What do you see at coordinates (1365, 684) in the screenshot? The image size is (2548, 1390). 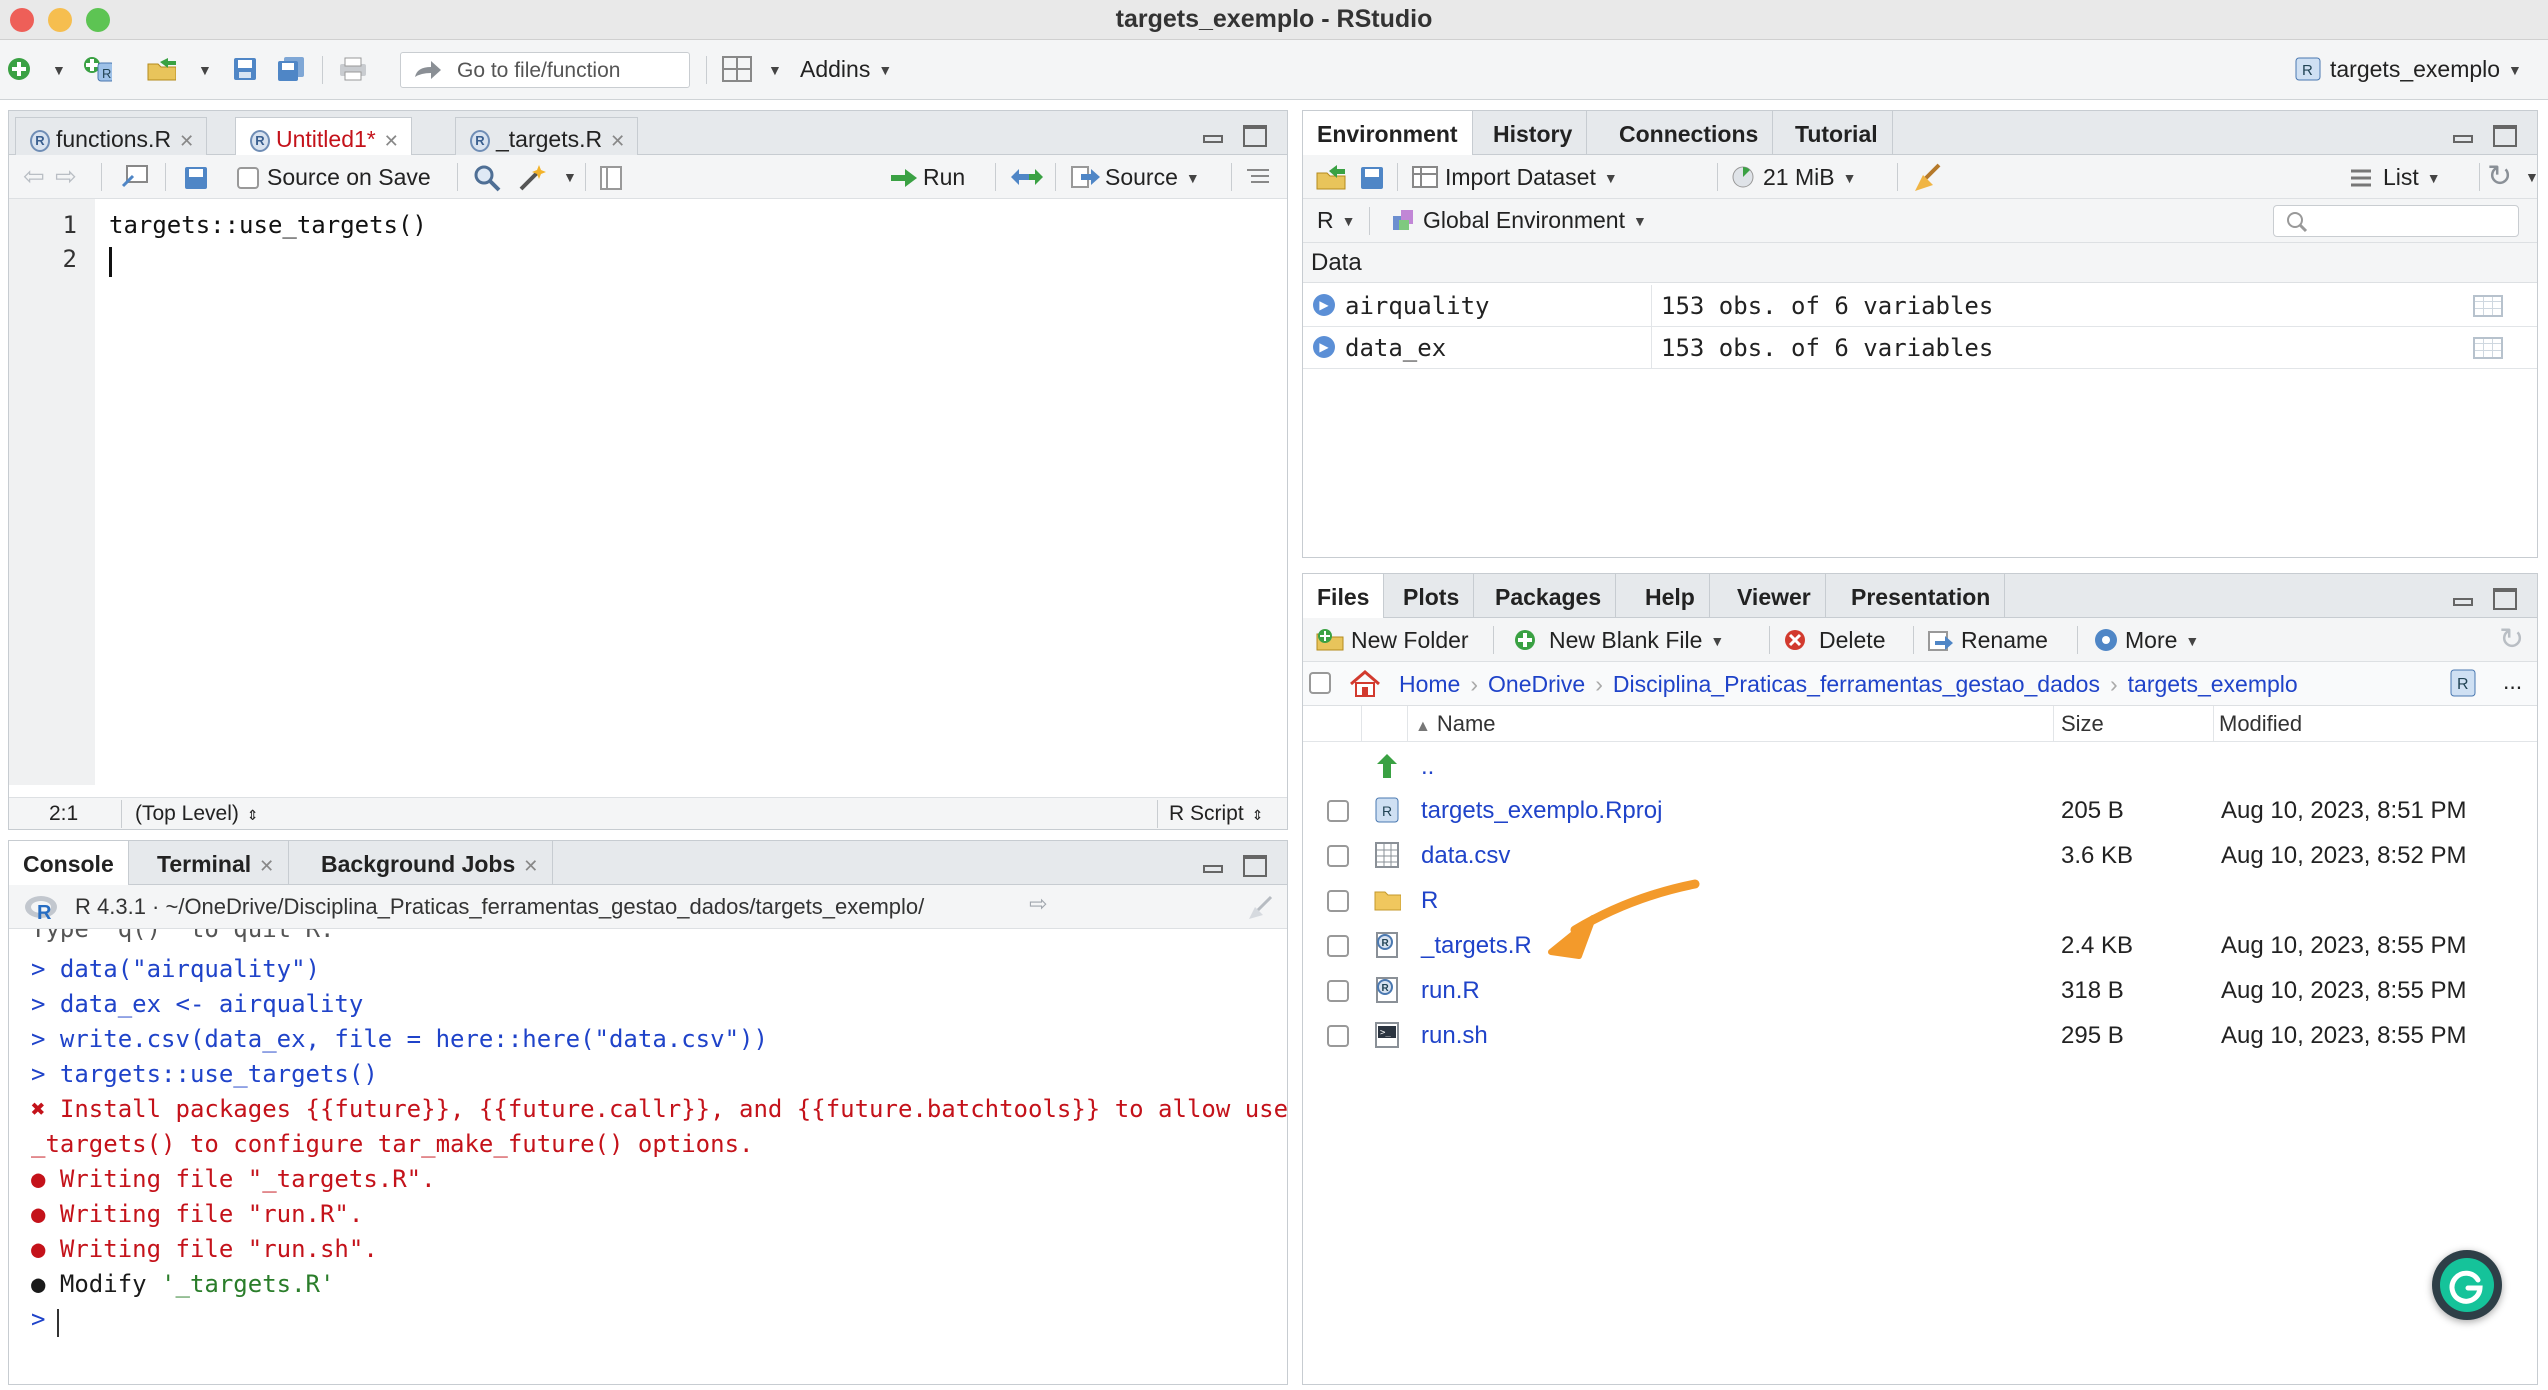 I see `home-icon` at bounding box center [1365, 684].